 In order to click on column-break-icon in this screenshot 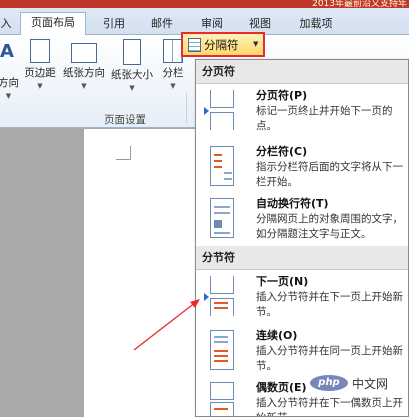, I will do `click(221, 166)`.